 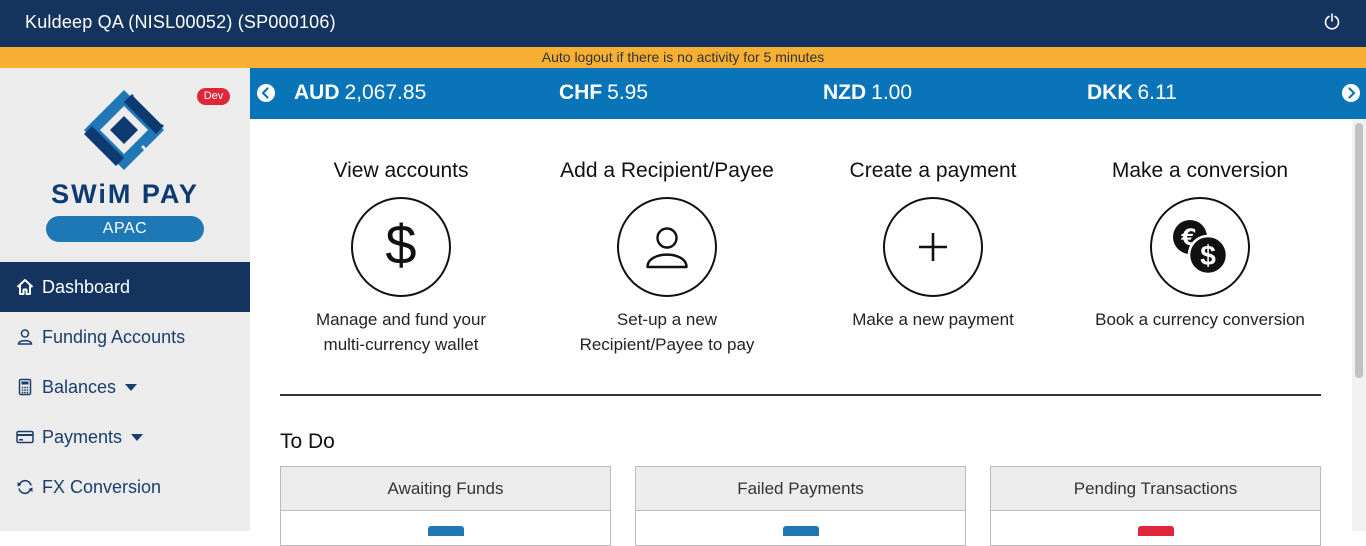 What do you see at coordinates (401, 344) in the screenshot?
I see `action-description-line: multi-currency wallet` at bounding box center [401, 344].